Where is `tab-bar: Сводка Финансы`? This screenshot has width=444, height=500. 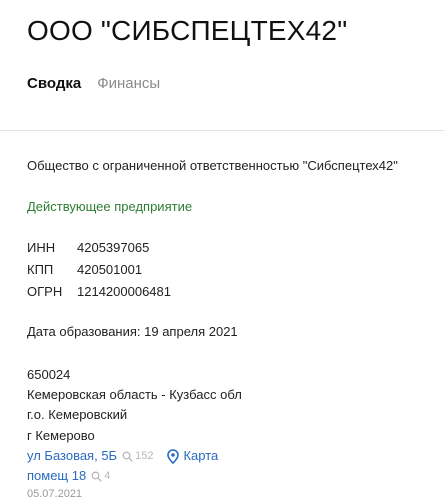 tab-bar: Сводка Финансы is located at coordinates (93, 83).